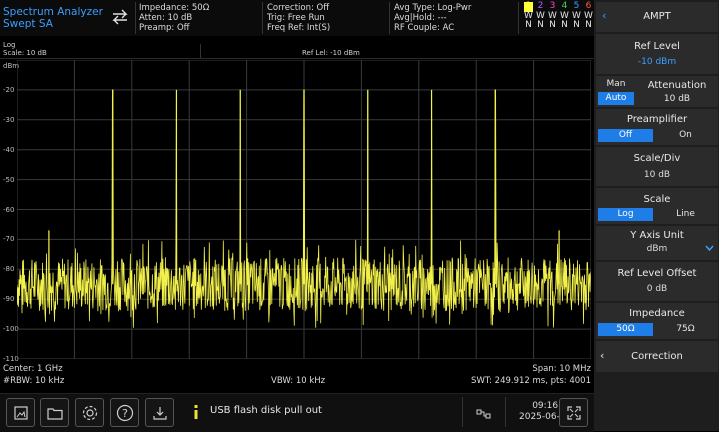 The height and width of the screenshot is (432, 719). Describe the element at coordinates (9, 179) in the screenshot. I see `y-tick-label: -50` at that location.